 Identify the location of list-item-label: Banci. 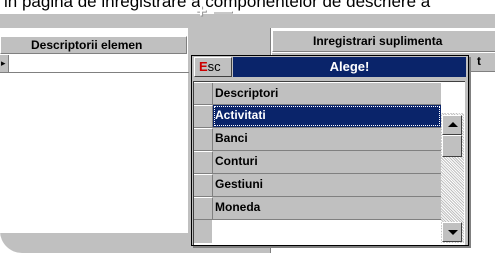
(231, 138).